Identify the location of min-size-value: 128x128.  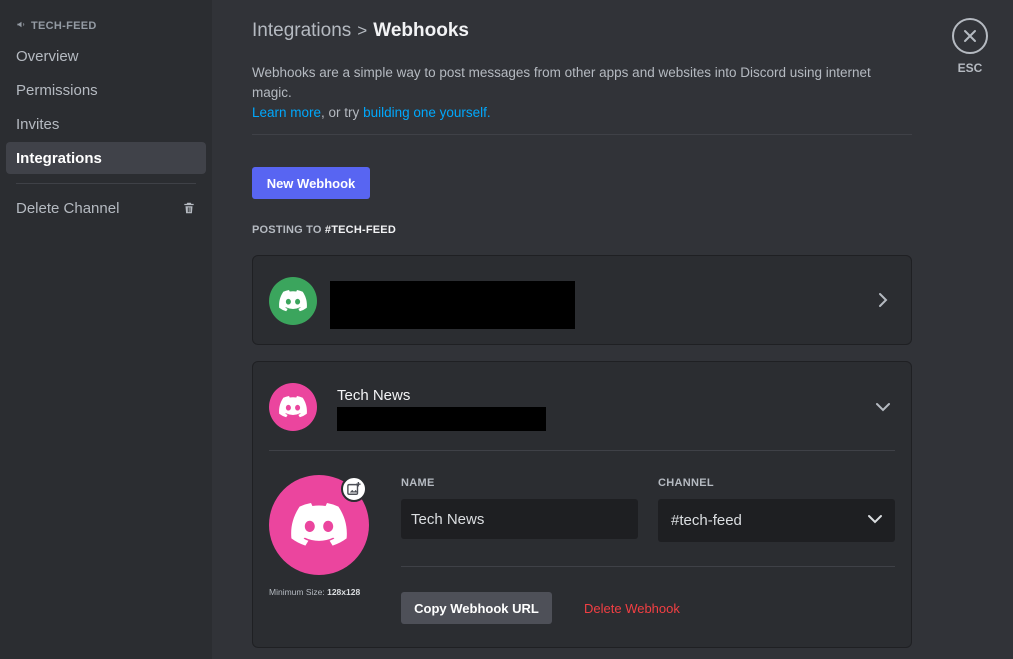
(344, 592).